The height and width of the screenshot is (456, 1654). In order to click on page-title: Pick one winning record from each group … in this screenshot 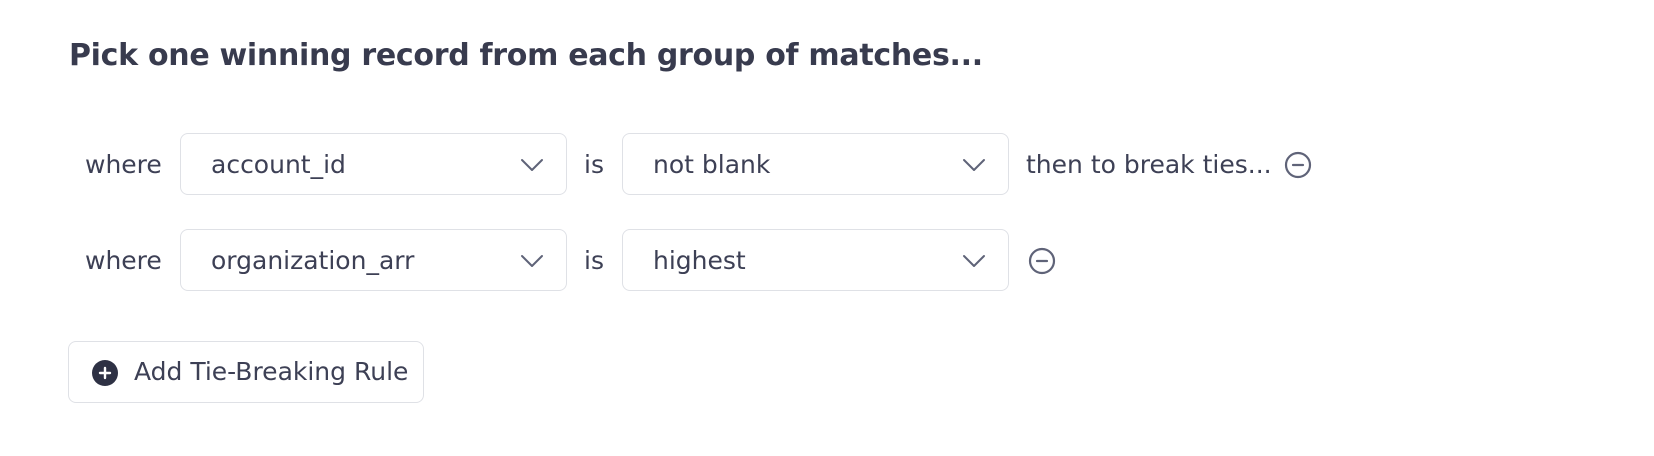, I will do `click(526, 55)`.